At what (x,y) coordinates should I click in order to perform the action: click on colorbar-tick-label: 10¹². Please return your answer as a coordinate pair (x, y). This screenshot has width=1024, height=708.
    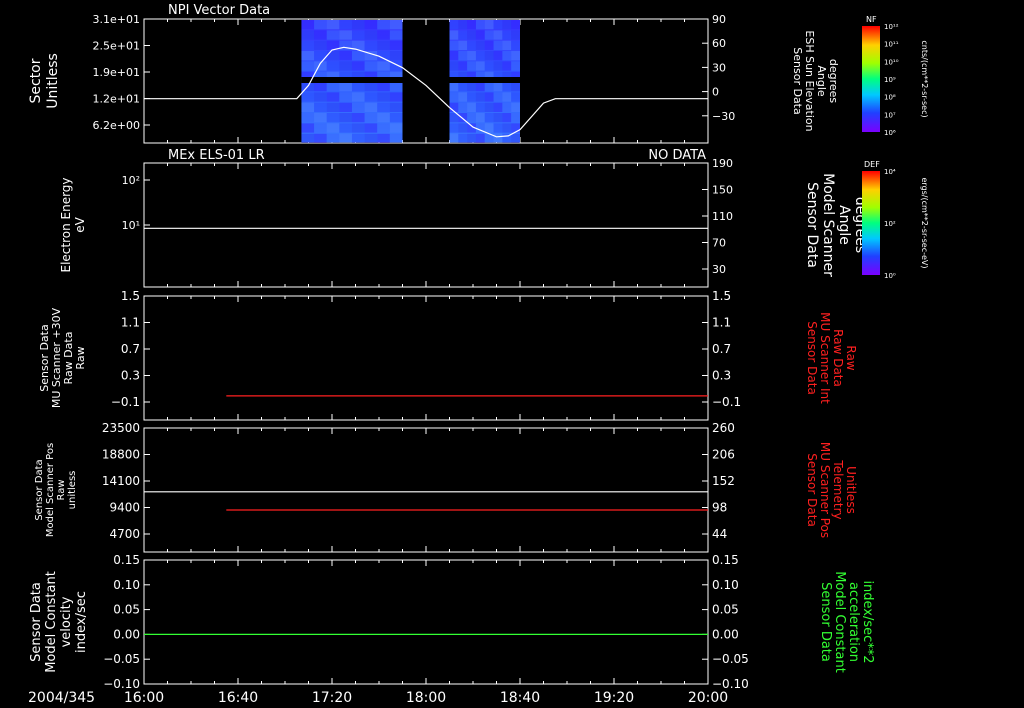
    Looking at the image, I should click on (891, 27).